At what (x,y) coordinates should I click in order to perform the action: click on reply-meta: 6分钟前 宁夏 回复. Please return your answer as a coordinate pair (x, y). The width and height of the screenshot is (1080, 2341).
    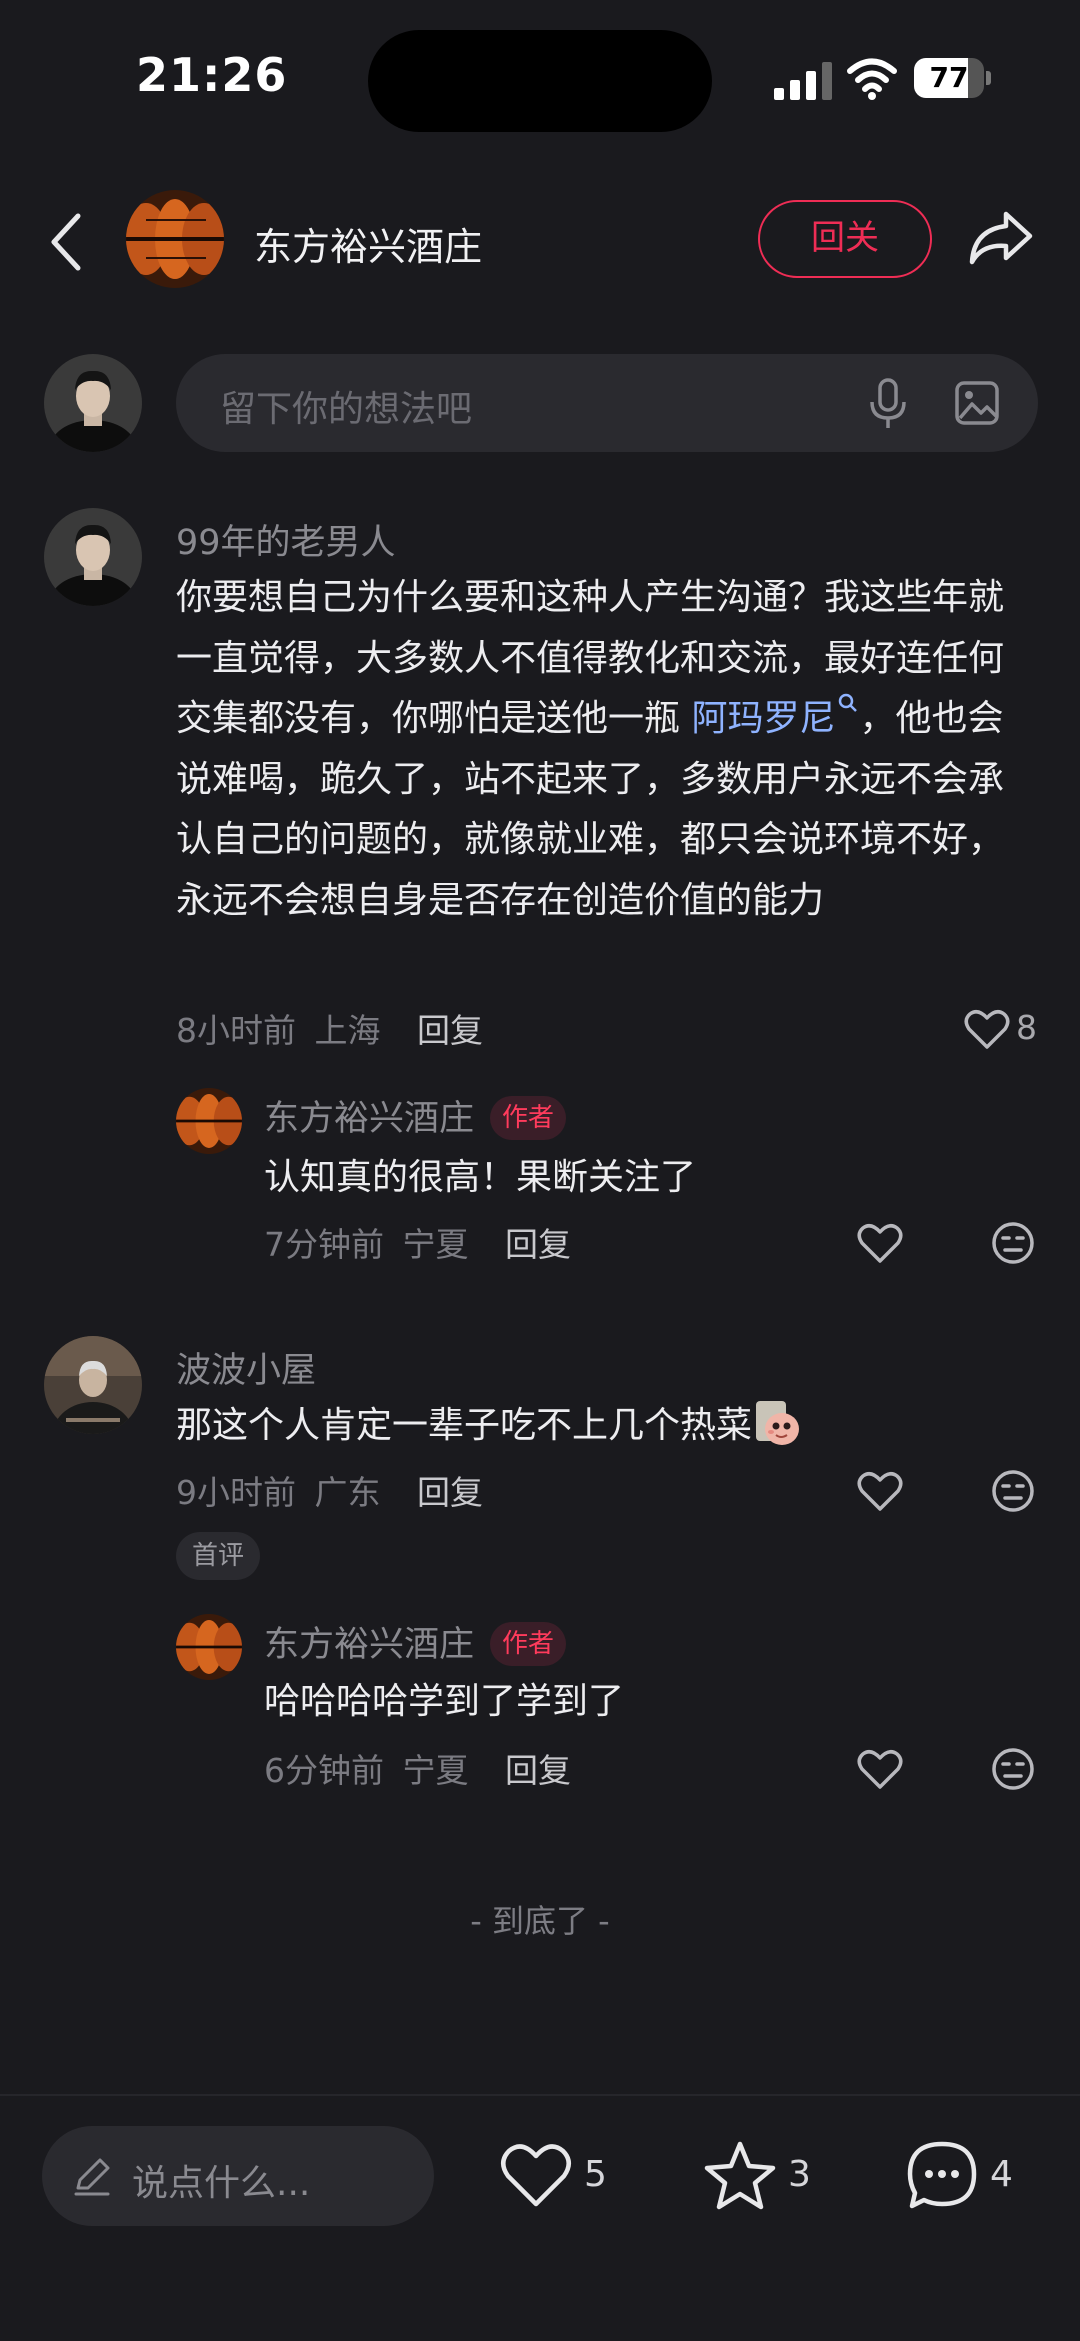
    Looking at the image, I should click on (417, 1768).